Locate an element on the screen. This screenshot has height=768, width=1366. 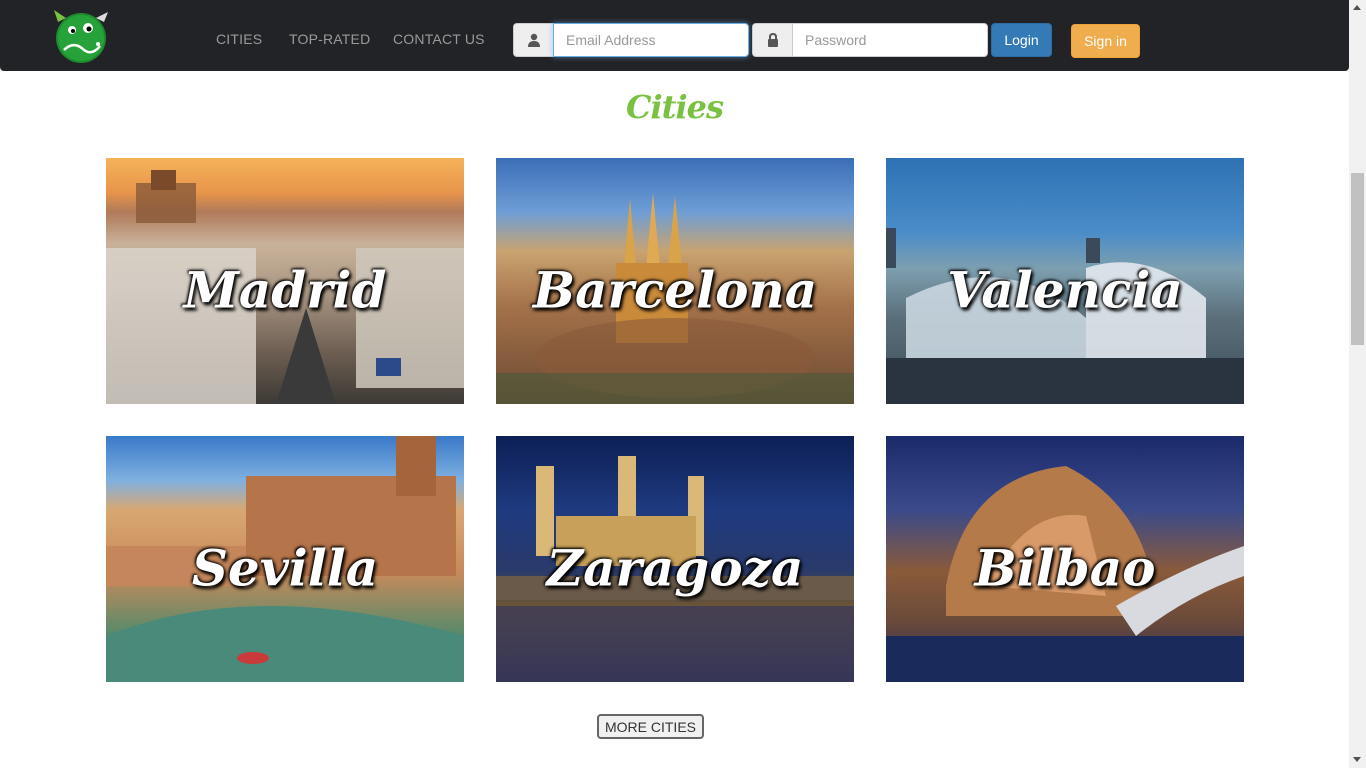
city-card-madrid: Madrid is located at coordinates (285, 281).